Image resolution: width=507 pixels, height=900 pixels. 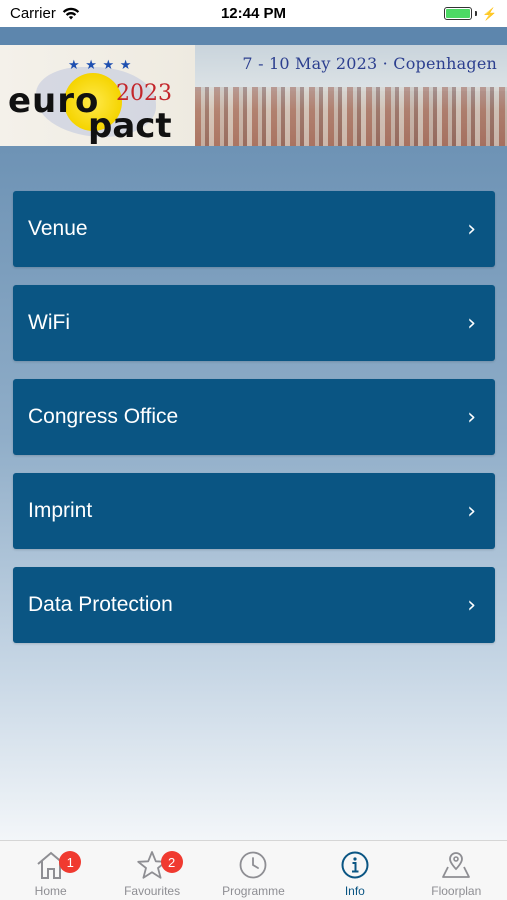 I want to click on clock-time: 12:44 PM, so click(x=253, y=13).